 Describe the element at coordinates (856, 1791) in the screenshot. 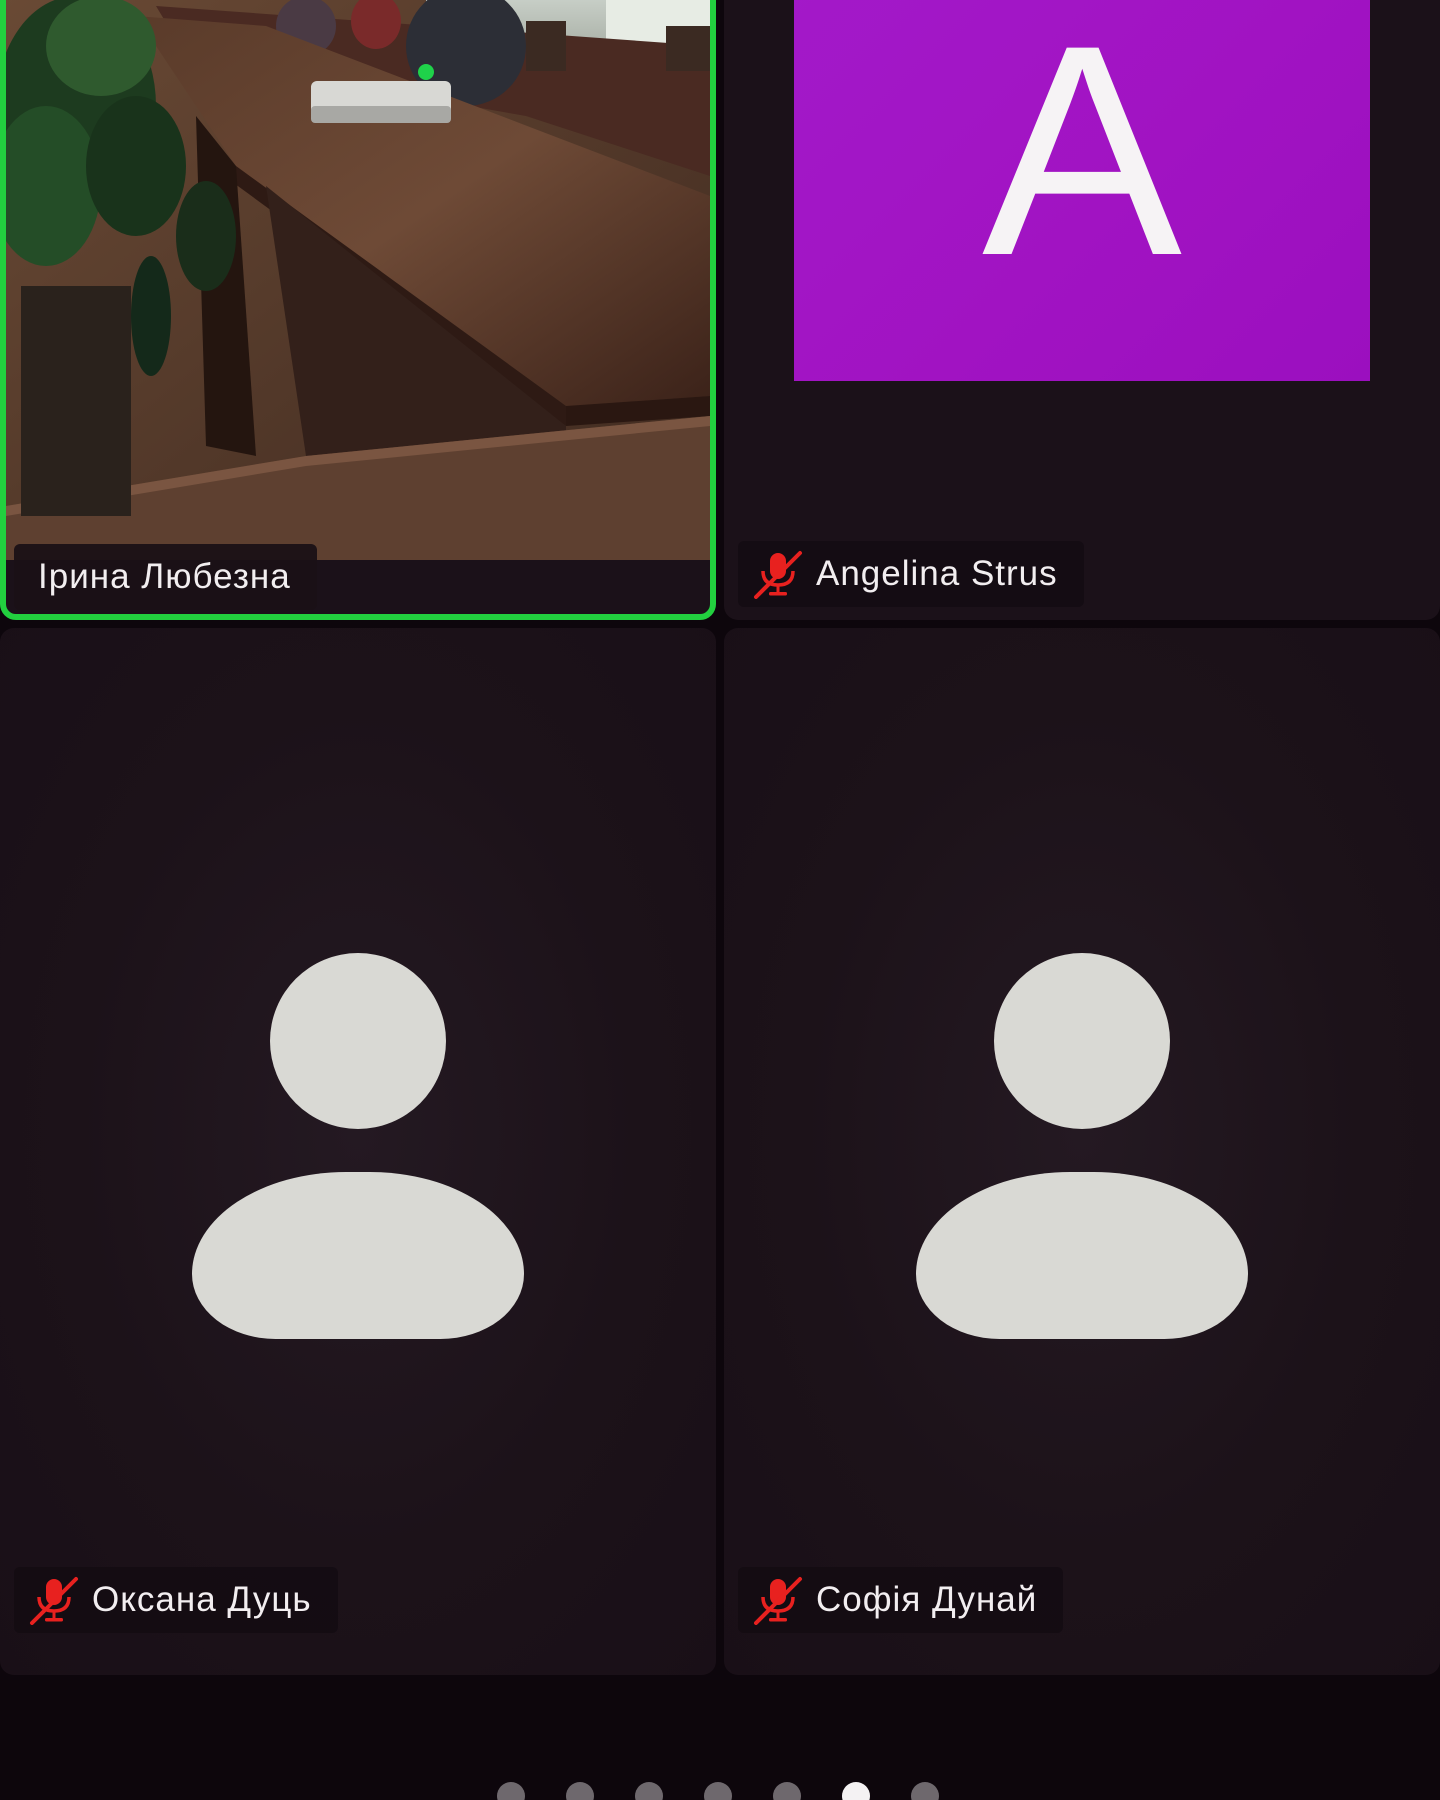

I see `page-dot-active` at that location.